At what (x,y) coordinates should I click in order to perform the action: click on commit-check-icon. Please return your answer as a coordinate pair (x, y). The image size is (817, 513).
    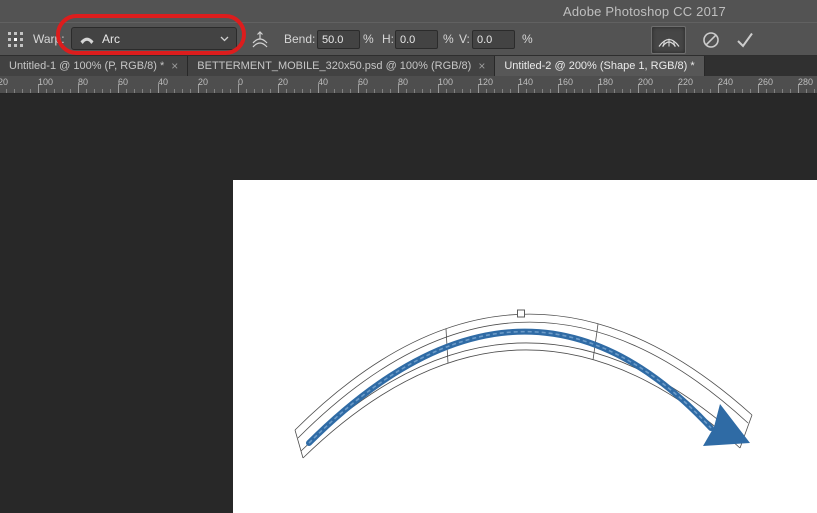
    Looking at the image, I should click on (745, 40).